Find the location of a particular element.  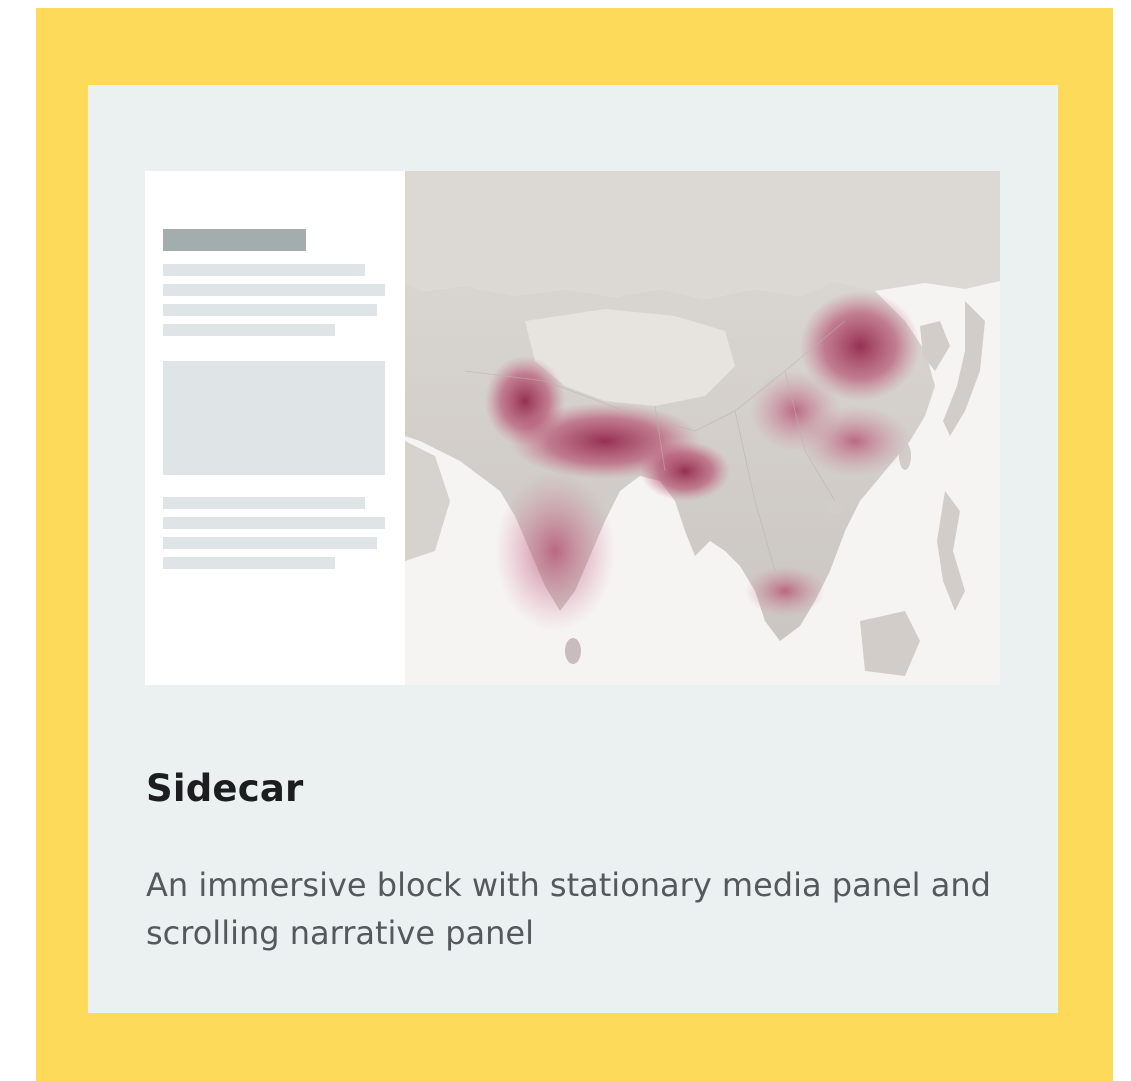

heat-south-india is located at coordinates (555, 551).